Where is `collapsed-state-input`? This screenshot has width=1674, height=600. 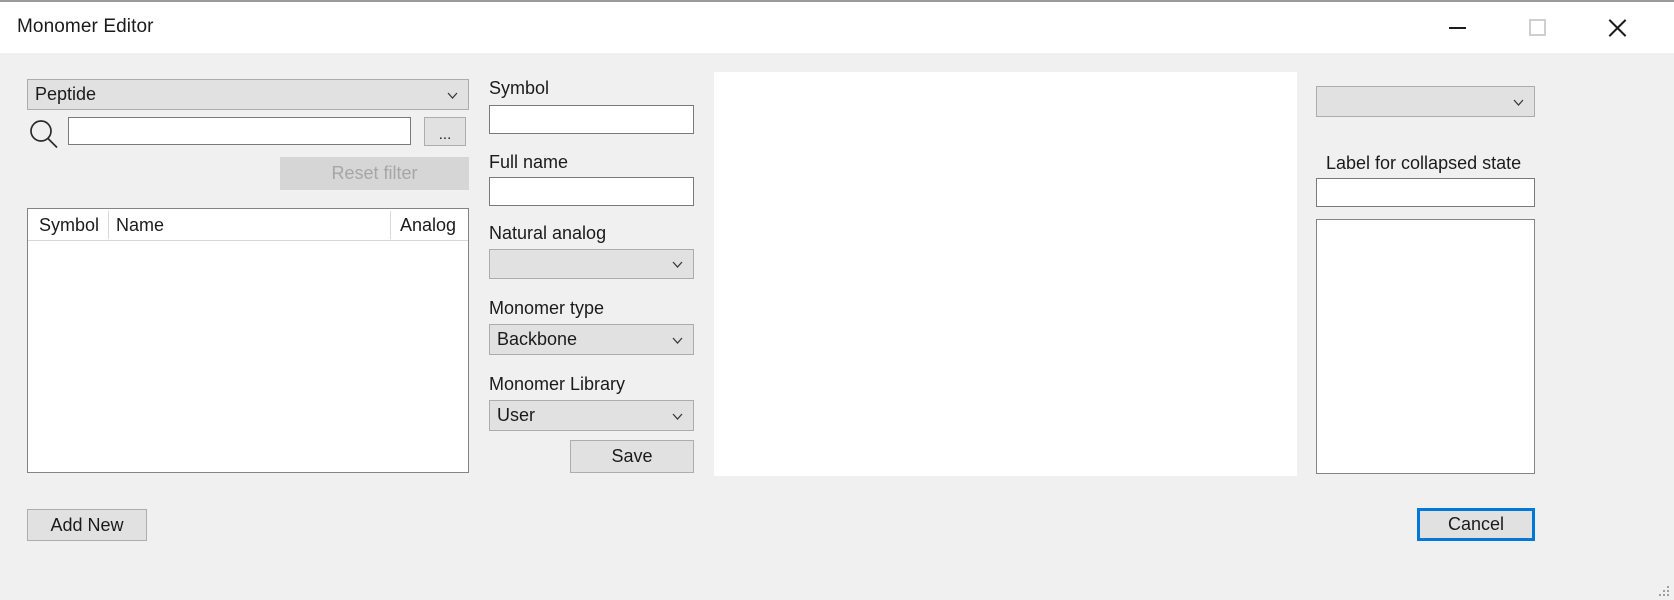 collapsed-state-input is located at coordinates (1425, 192).